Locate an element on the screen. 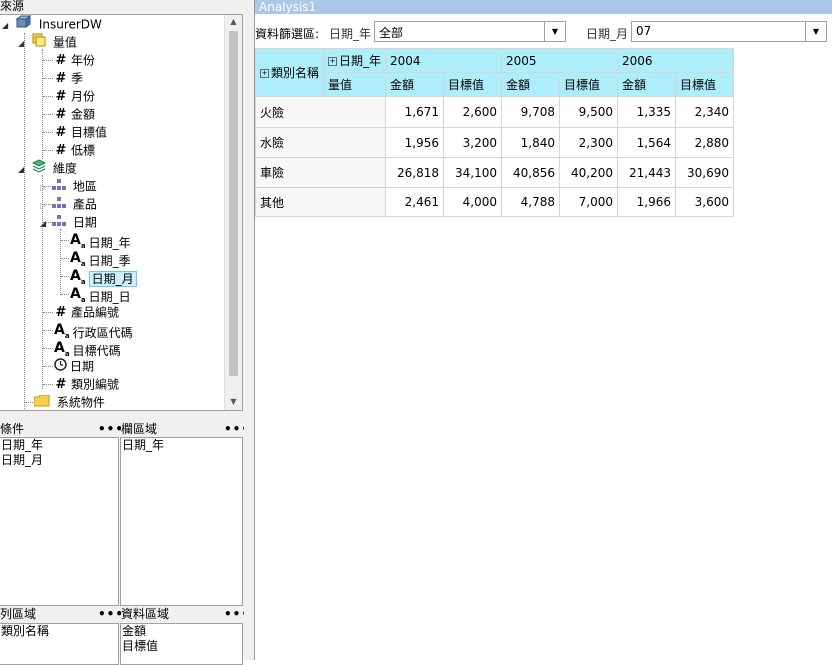 Image resolution: width=832 pixels, height=665 pixels. tree-field-product-code: # 產品編號 is located at coordinates (86, 312).